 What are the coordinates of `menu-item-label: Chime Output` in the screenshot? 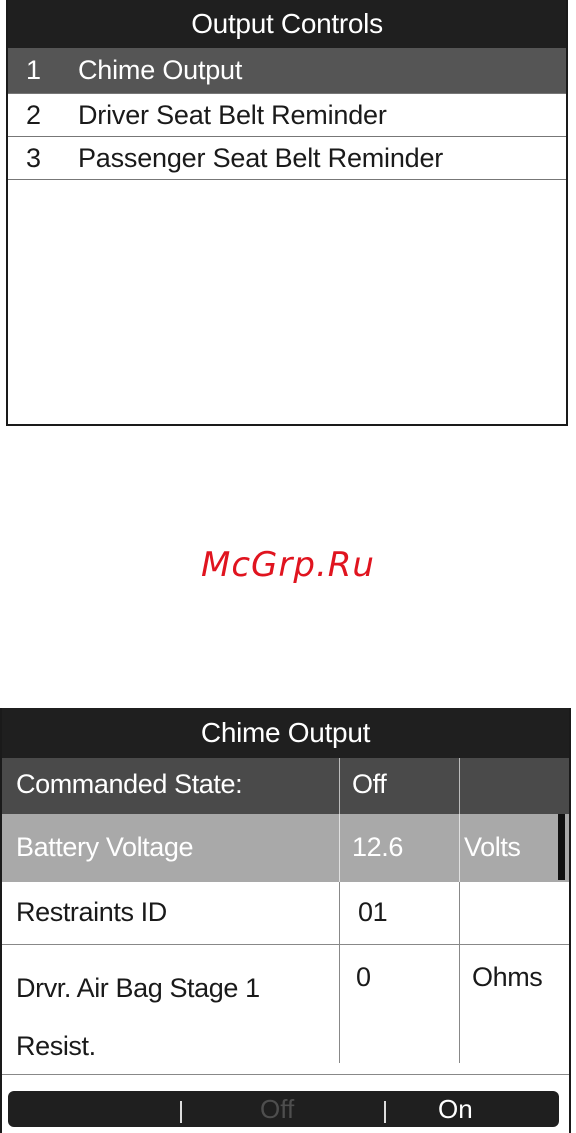 It's located at (160, 70).